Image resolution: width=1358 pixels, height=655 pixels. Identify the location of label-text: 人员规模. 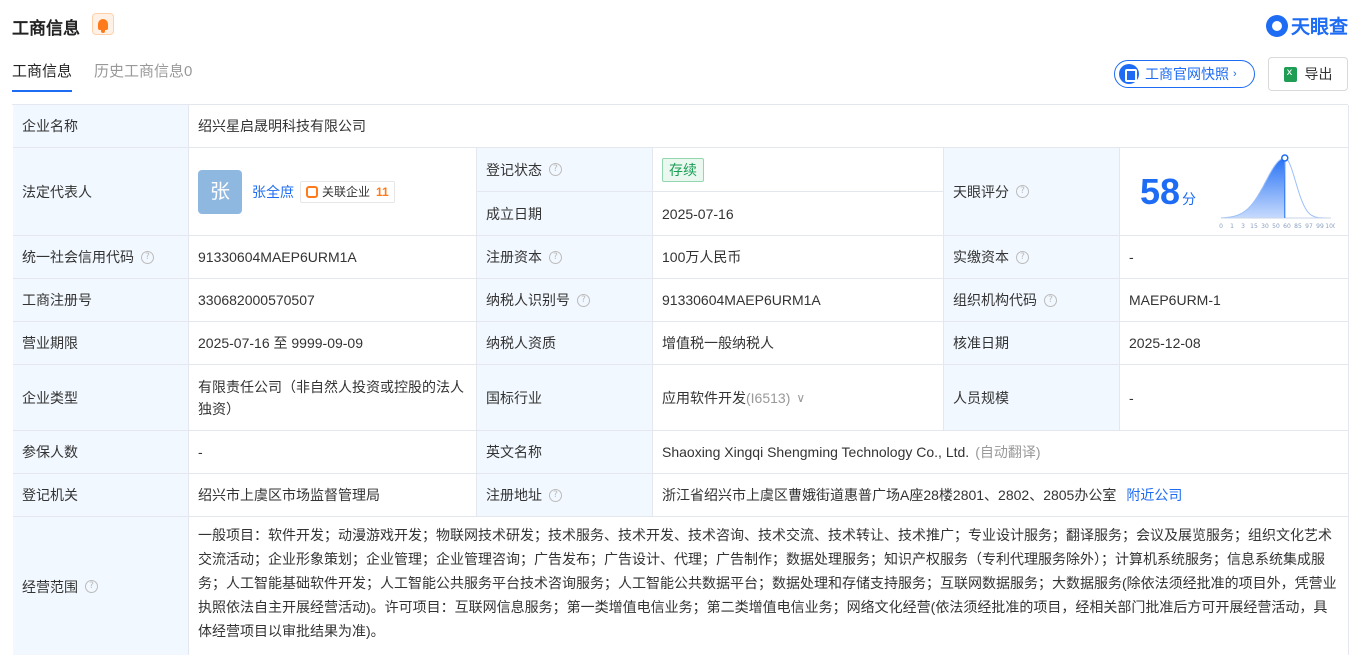
(981, 397).